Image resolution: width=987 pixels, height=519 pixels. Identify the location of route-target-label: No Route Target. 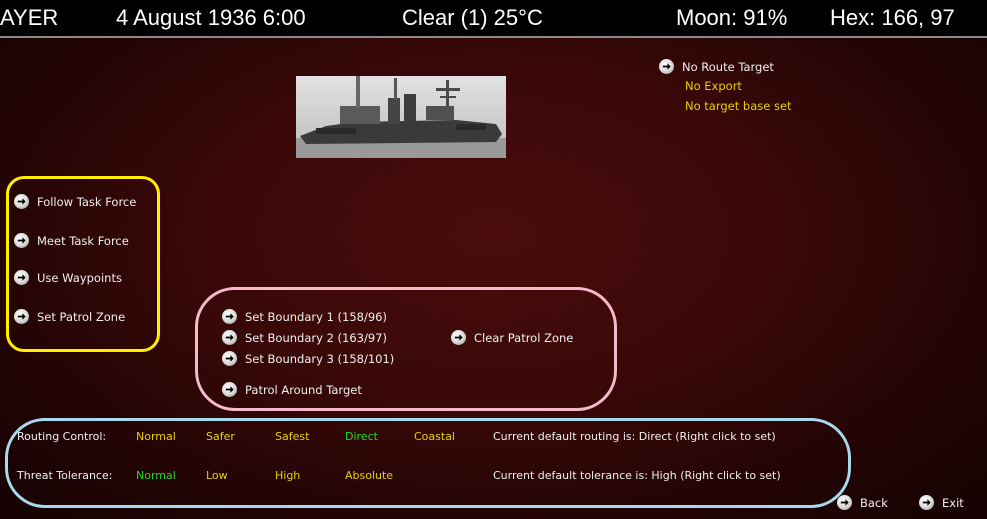
(728, 66).